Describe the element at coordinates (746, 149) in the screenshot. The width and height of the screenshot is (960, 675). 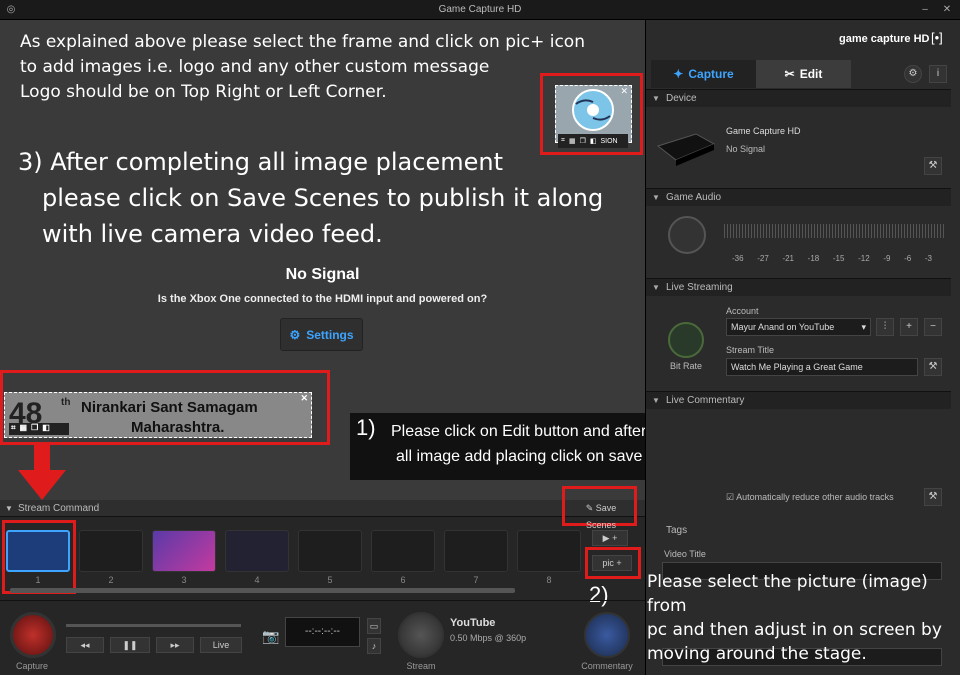
I see `device-status: No Signal` at that location.